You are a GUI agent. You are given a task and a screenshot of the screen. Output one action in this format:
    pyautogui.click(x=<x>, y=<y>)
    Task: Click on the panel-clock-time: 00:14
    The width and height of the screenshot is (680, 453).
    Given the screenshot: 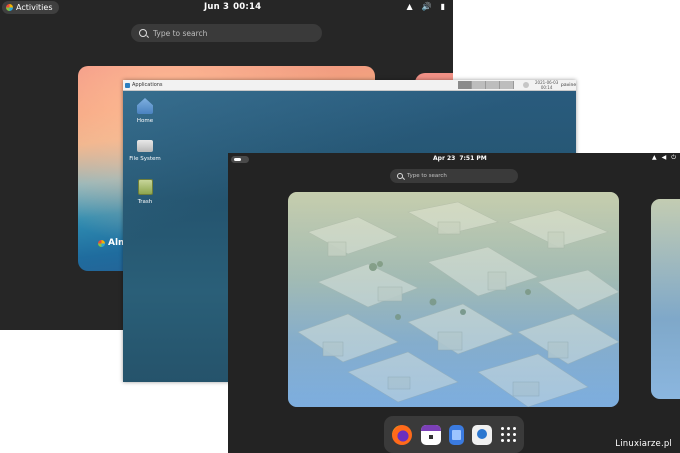 What is the action you would take?
    pyautogui.click(x=546, y=87)
    